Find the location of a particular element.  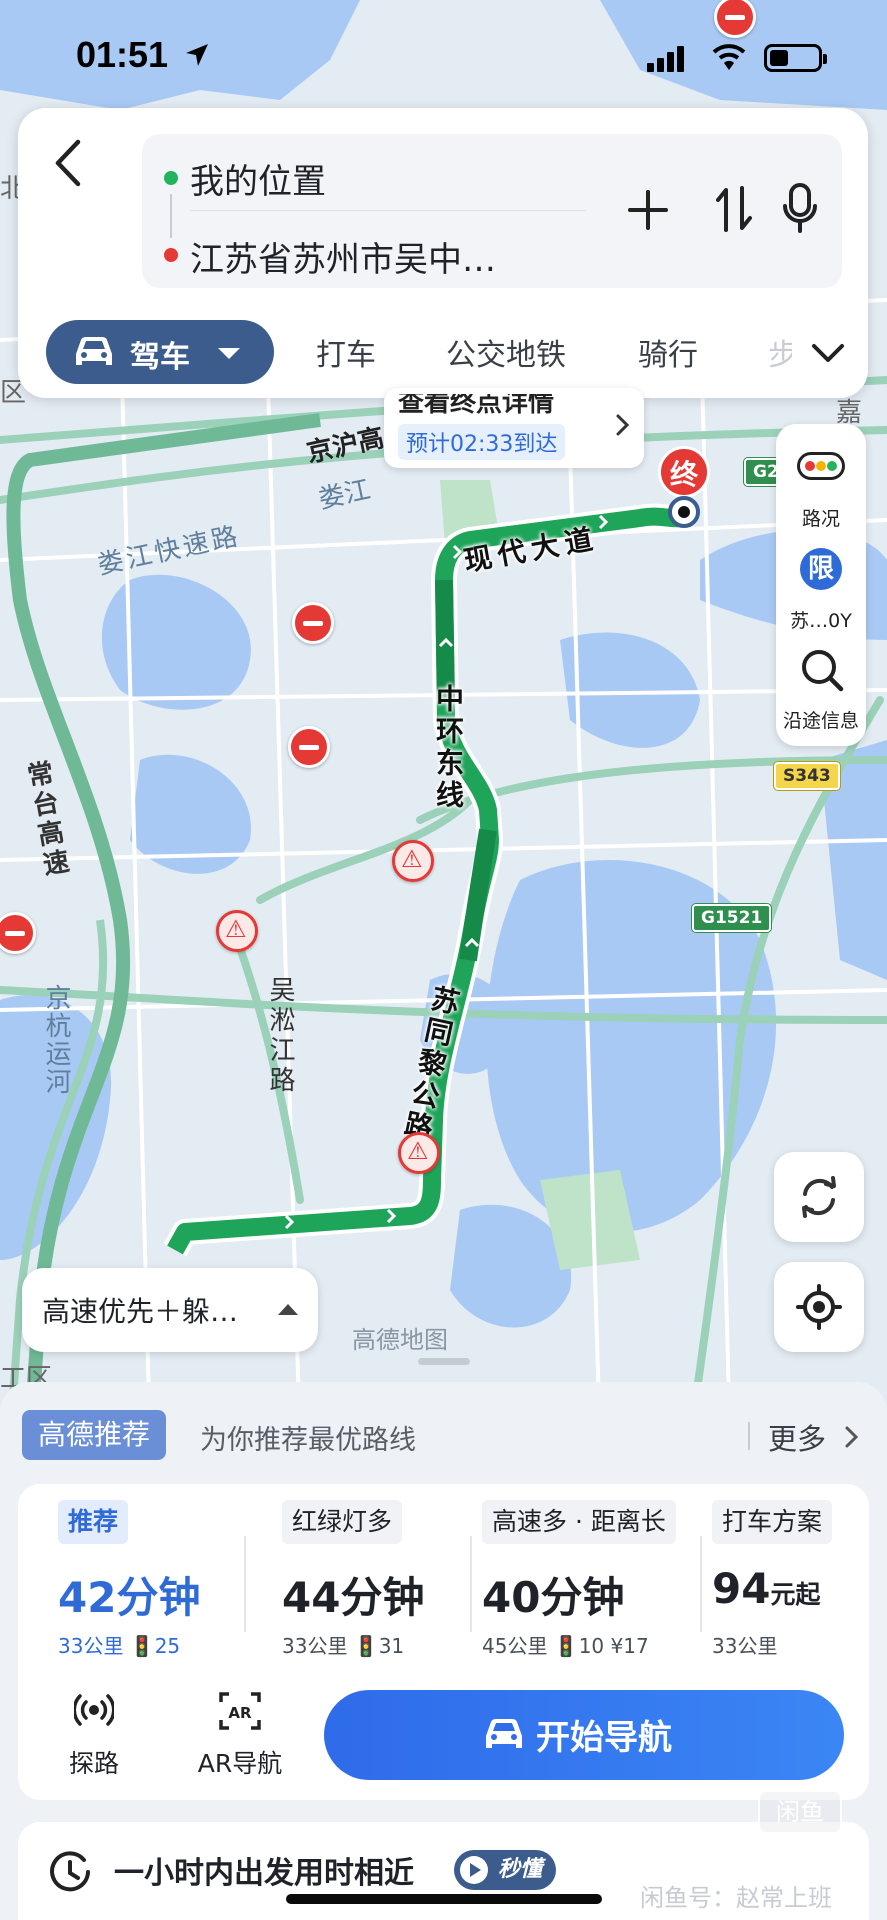

plate-label: 苏…0Y is located at coordinates (821, 621).